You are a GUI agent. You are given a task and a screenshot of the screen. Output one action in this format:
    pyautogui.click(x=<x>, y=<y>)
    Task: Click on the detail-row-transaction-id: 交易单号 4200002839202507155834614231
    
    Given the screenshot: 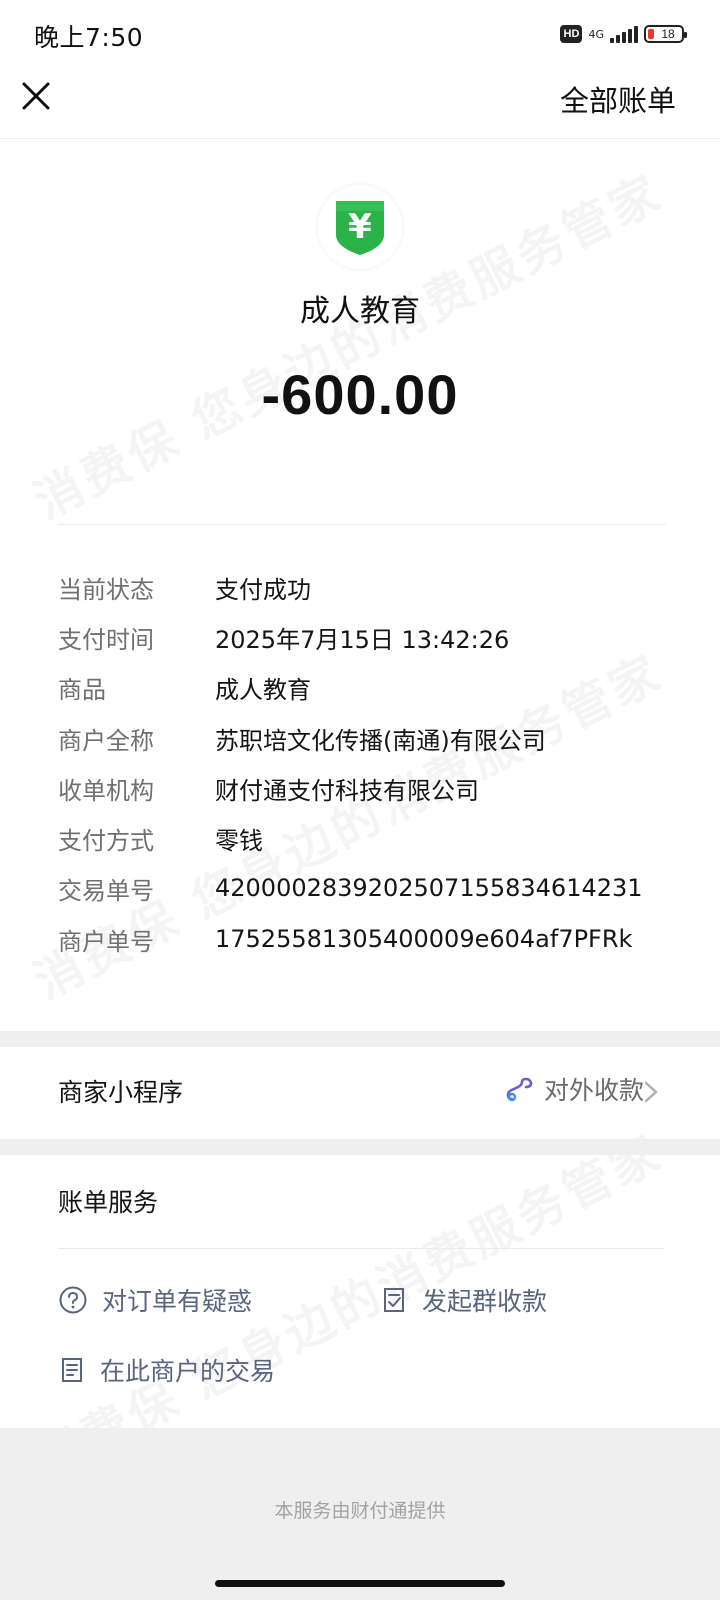 What is the action you would take?
    pyautogui.click(x=378, y=888)
    